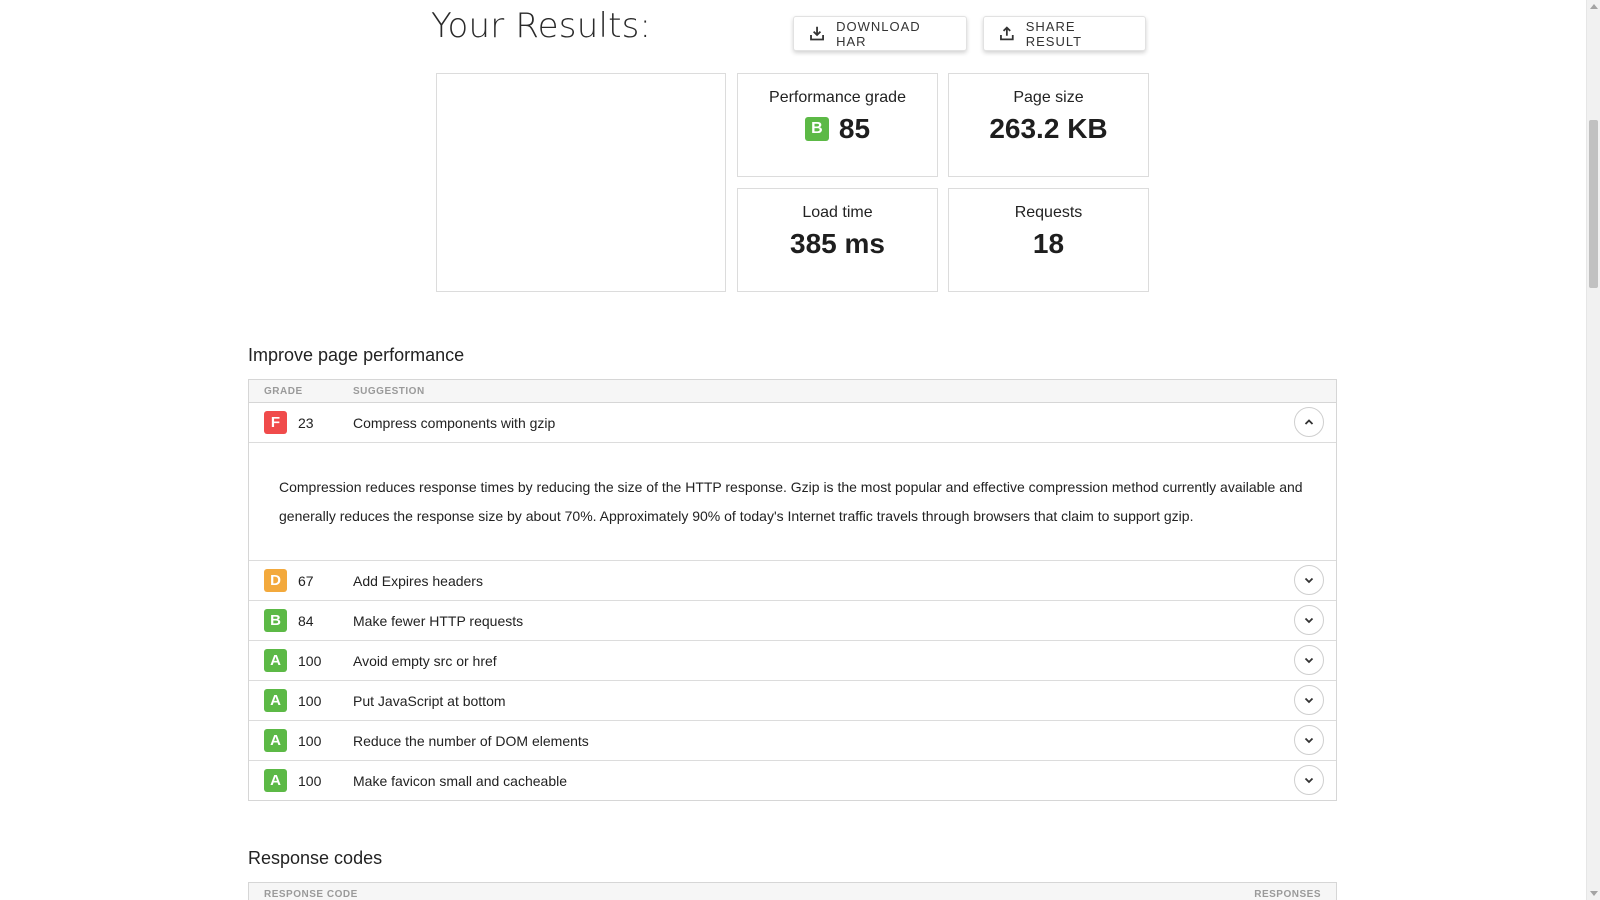  Describe the element at coordinates (1593, 450) in the screenshot. I see `vertical-scrollbar` at that location.